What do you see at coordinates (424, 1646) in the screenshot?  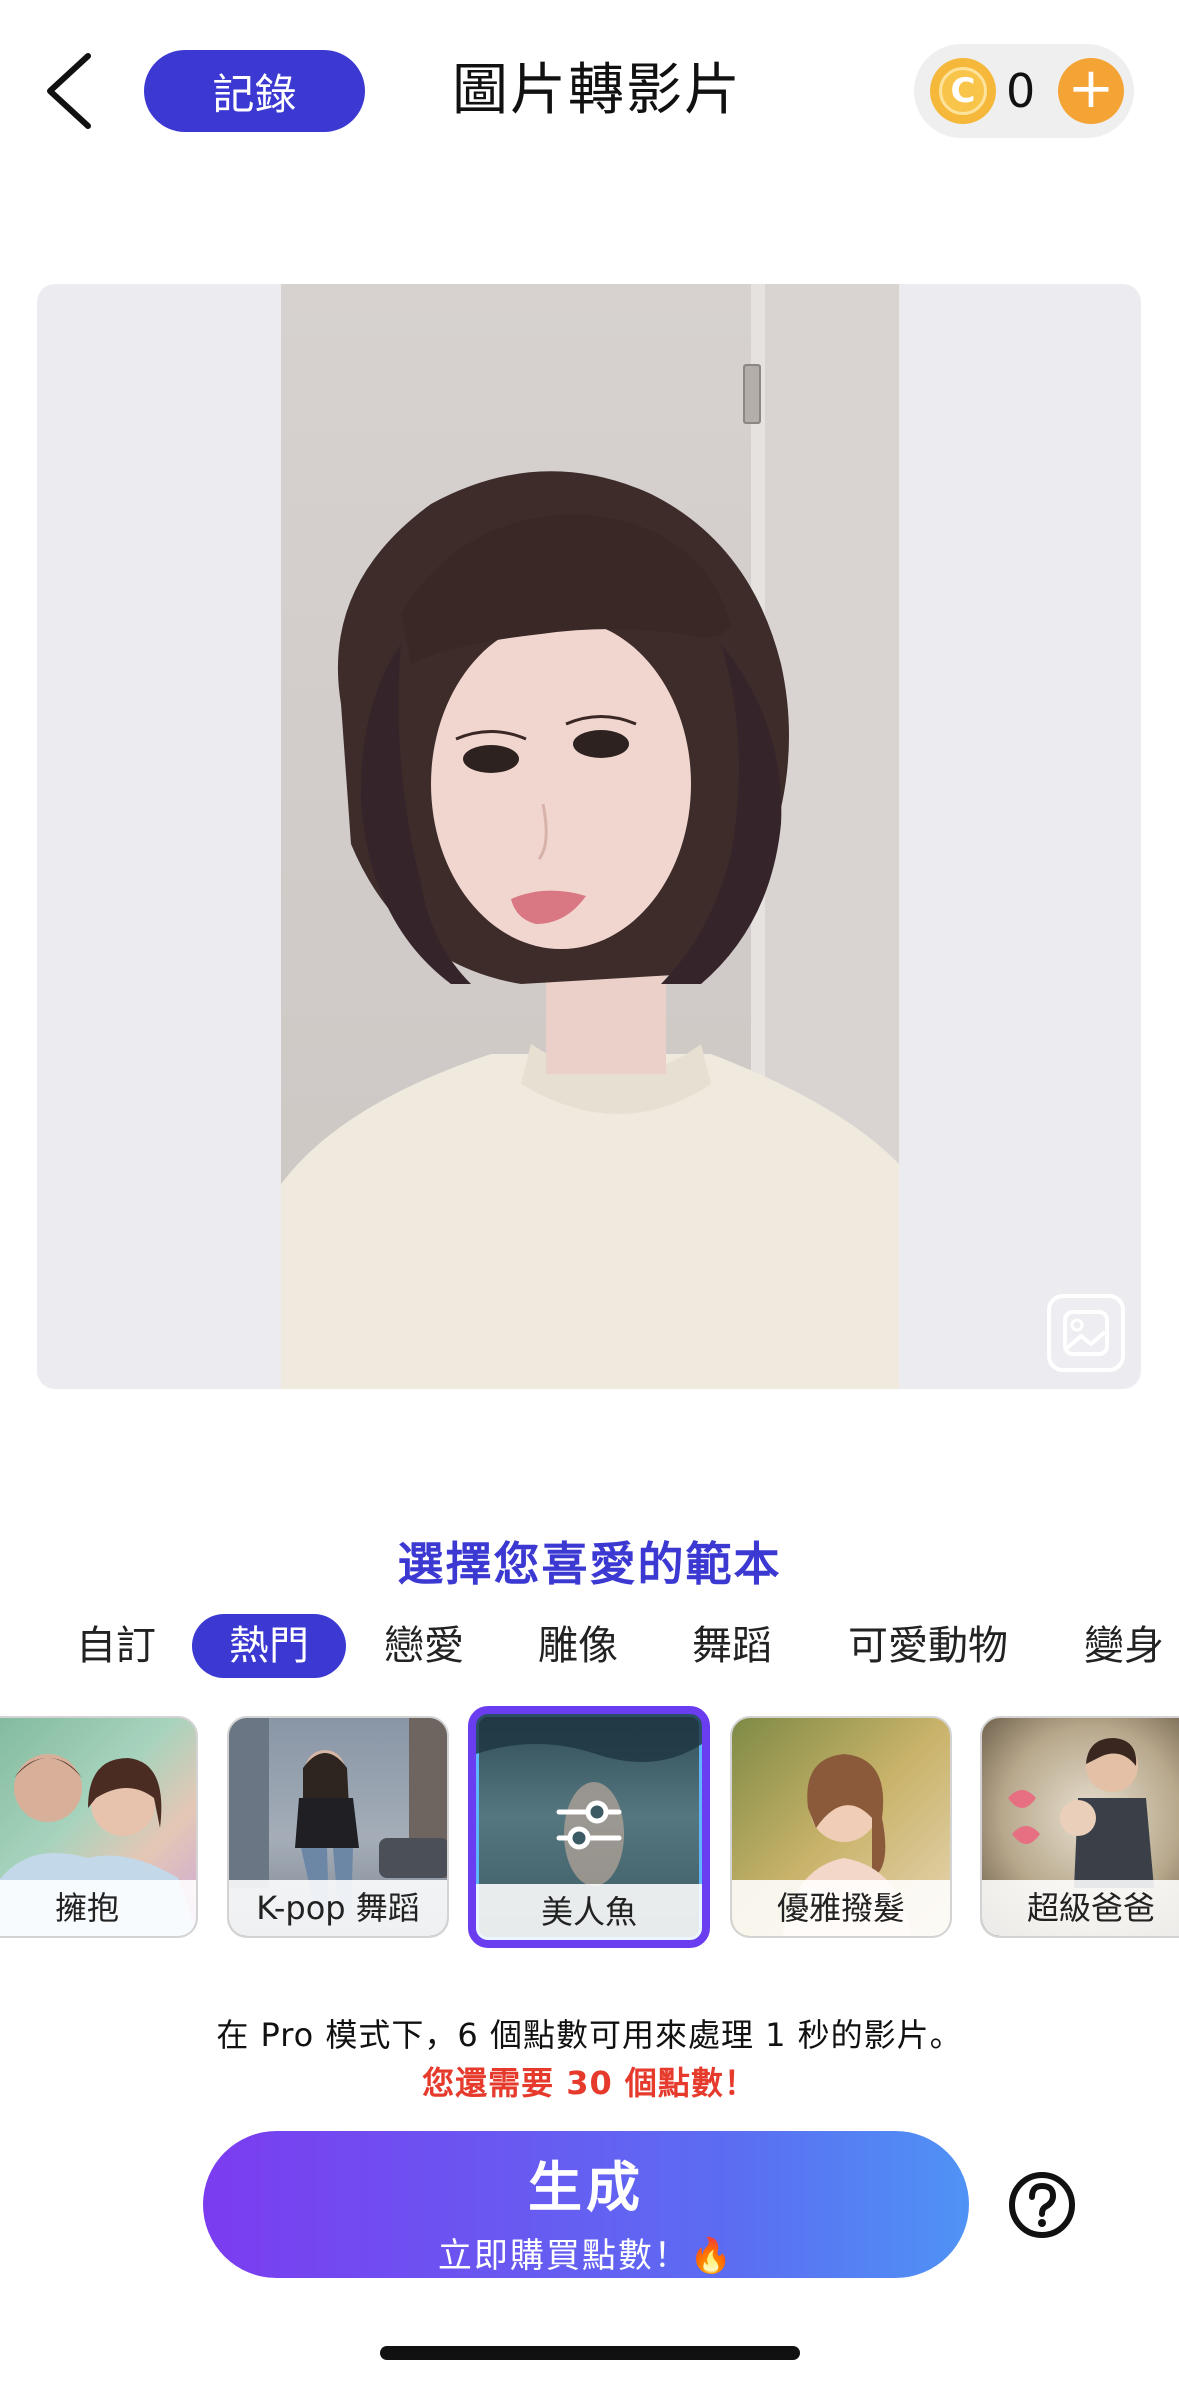 I see `tab-romance: 戀愛` at bounding box center [424, 1646].